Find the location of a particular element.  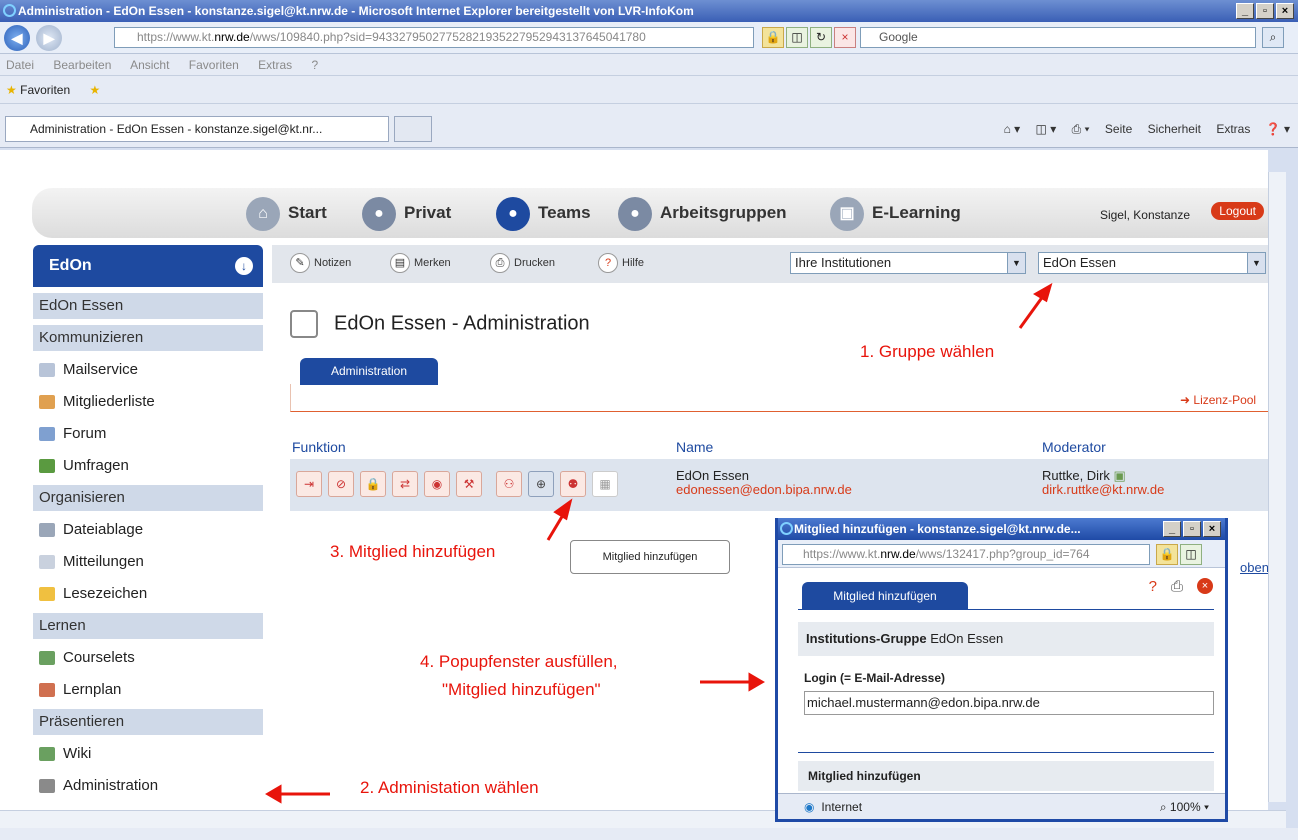

popup-tab: Mitglied hinzufügen is located at coordinates (885, 596).